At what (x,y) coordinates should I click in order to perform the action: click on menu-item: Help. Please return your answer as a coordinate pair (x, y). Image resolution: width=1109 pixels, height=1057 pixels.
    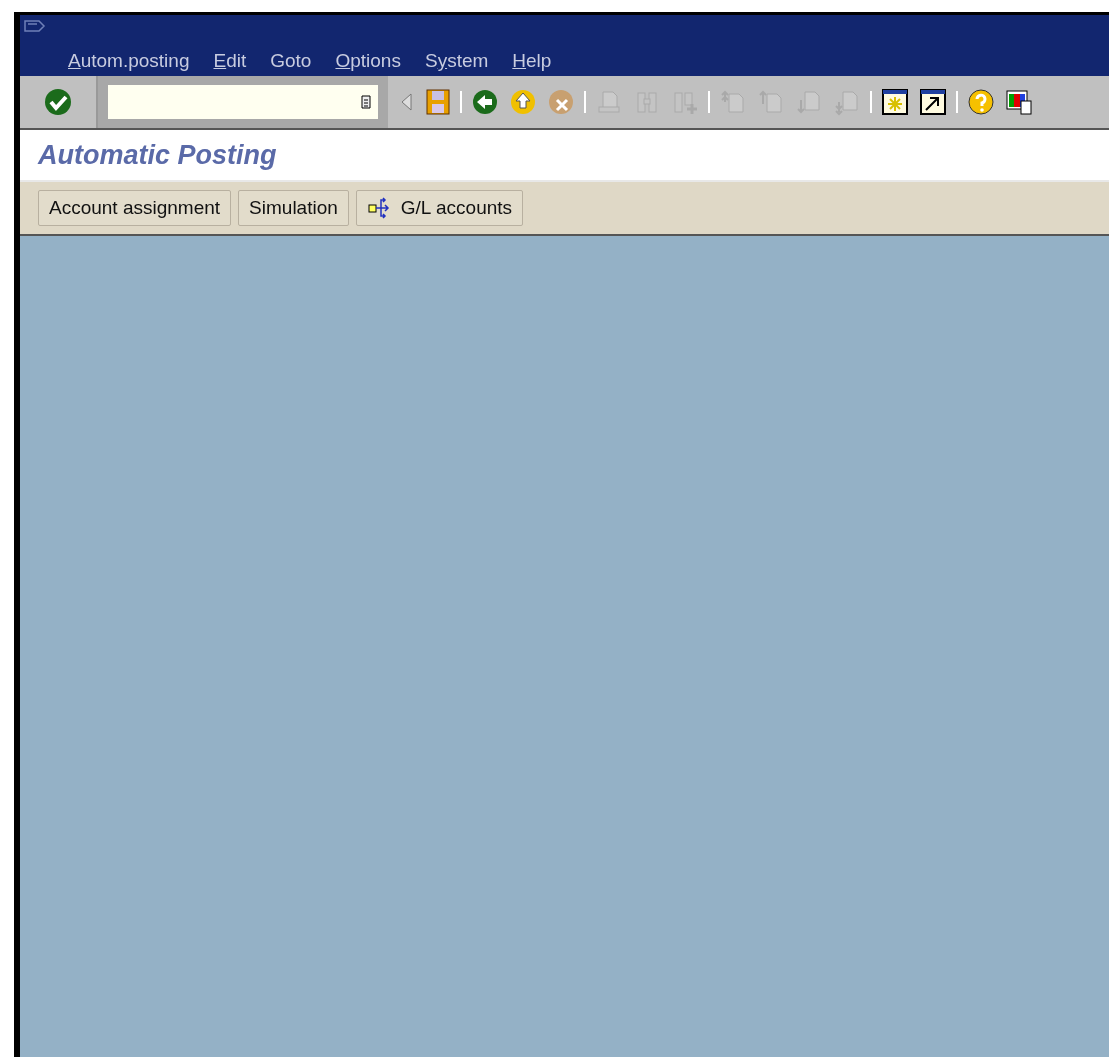
    Looking at the image, I should click on (532, 61).